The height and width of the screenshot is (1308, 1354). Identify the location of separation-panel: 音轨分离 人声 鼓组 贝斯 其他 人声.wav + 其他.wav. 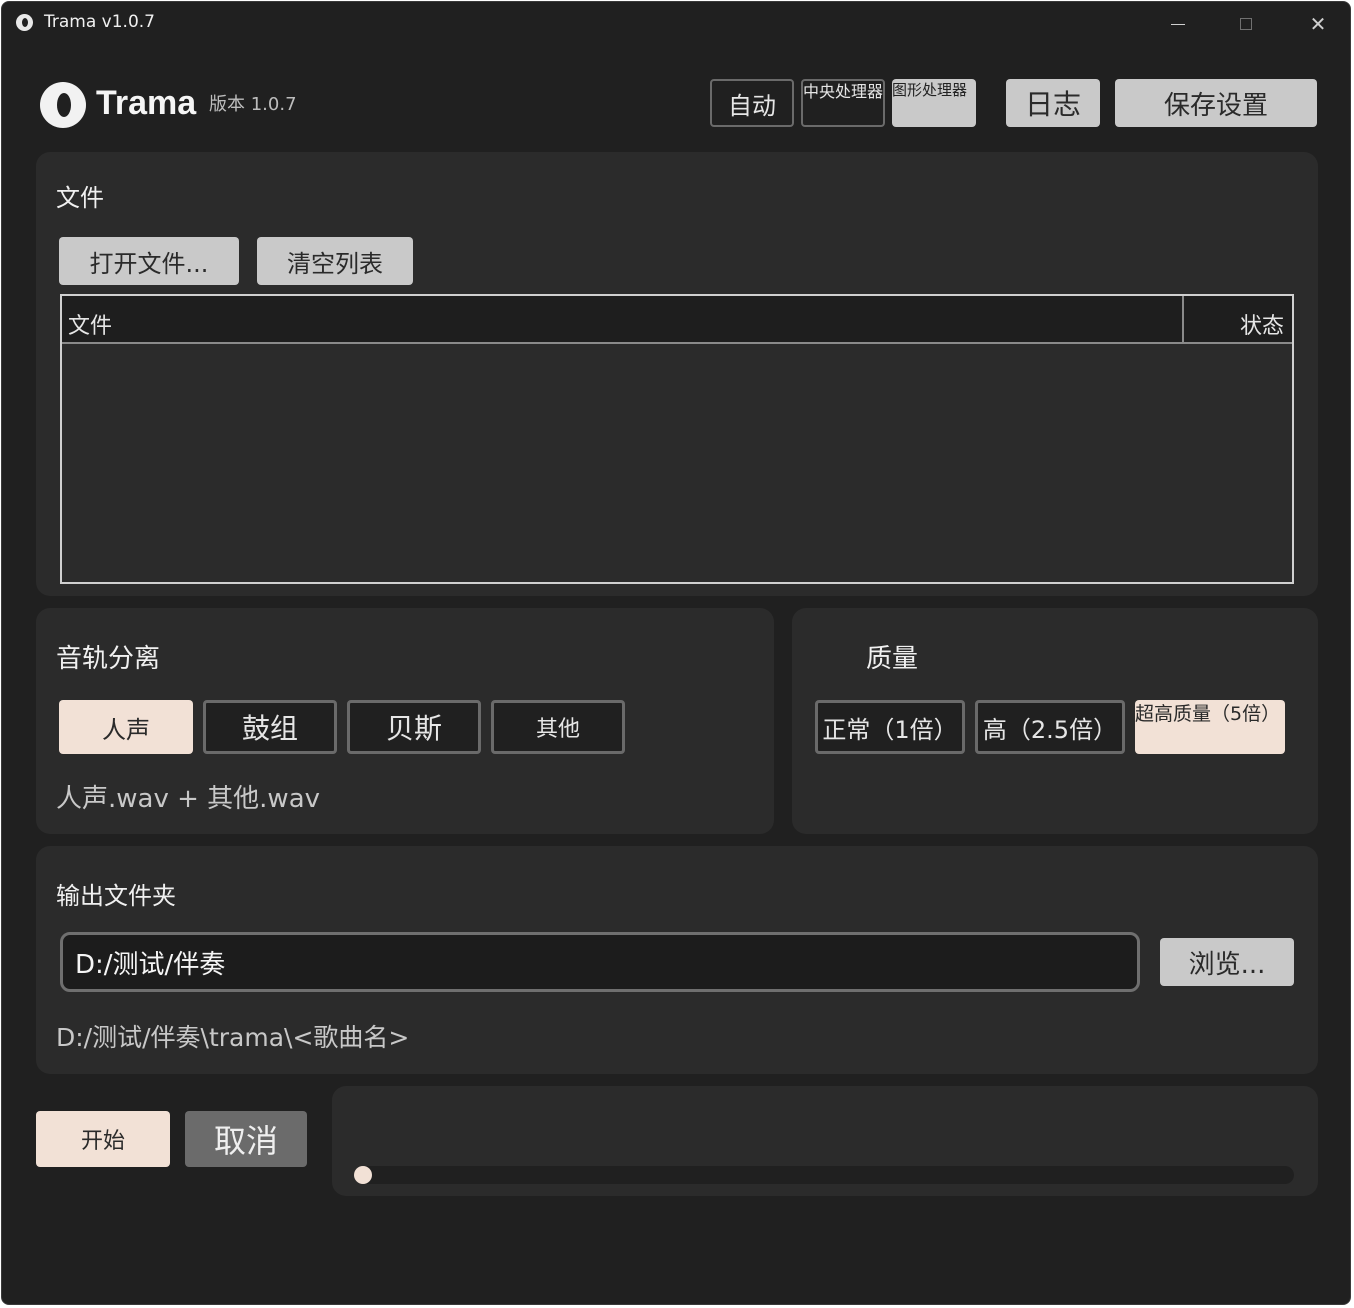
(405, 721).